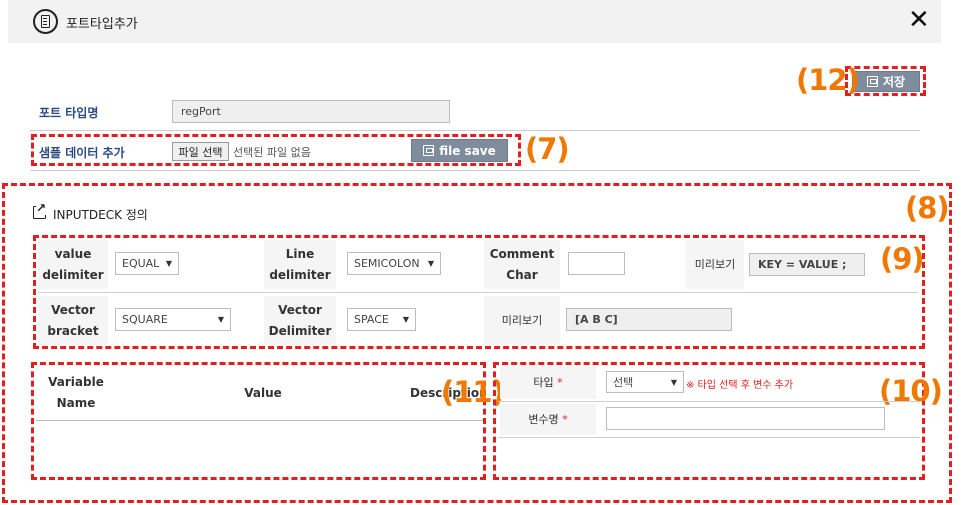 The height and width of the screenshot is (505, 971). Describe the element at coordinates (645, 382) in the screenshot. I see `type-select: 선택 ▼` at that location.